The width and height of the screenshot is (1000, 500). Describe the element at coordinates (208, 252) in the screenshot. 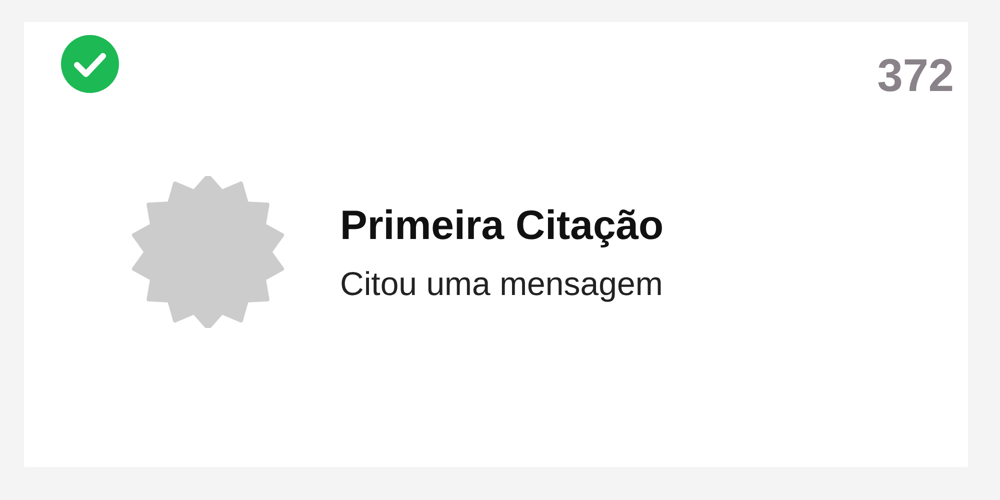

I see `badge-icon` at that location.